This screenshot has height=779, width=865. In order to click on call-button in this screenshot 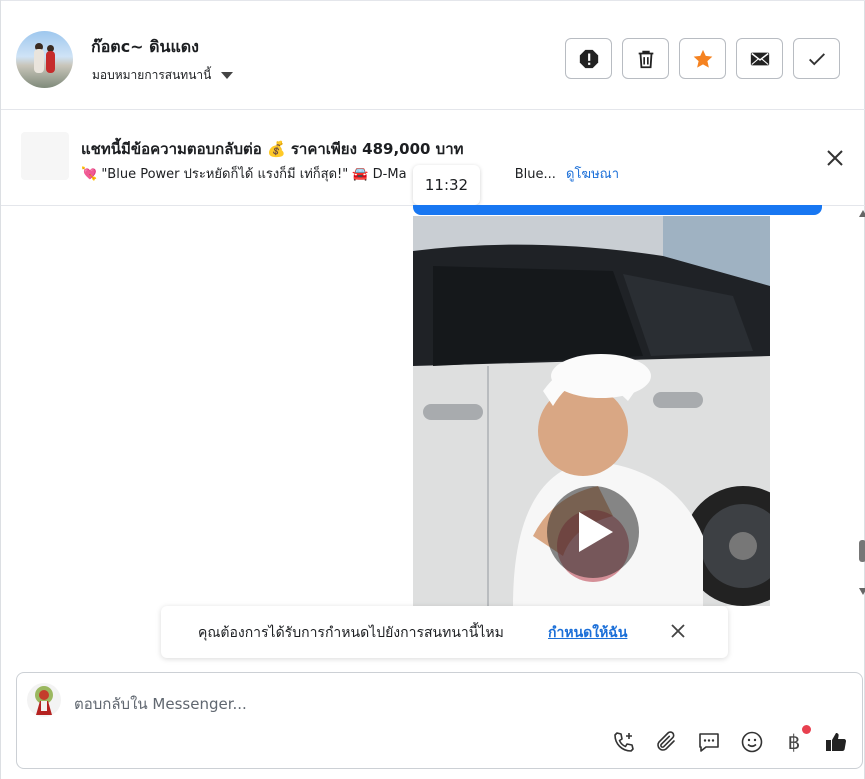, I will do `click(624, 742)`.